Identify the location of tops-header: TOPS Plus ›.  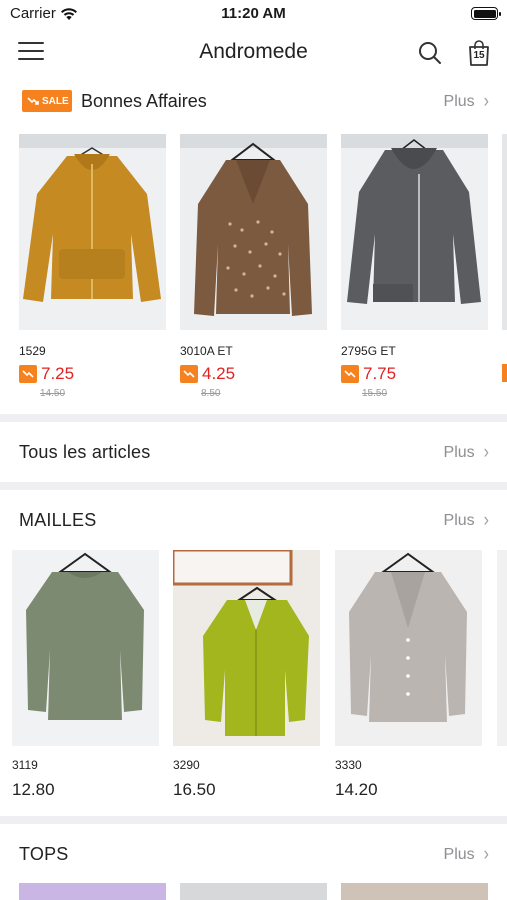
(253, 852).